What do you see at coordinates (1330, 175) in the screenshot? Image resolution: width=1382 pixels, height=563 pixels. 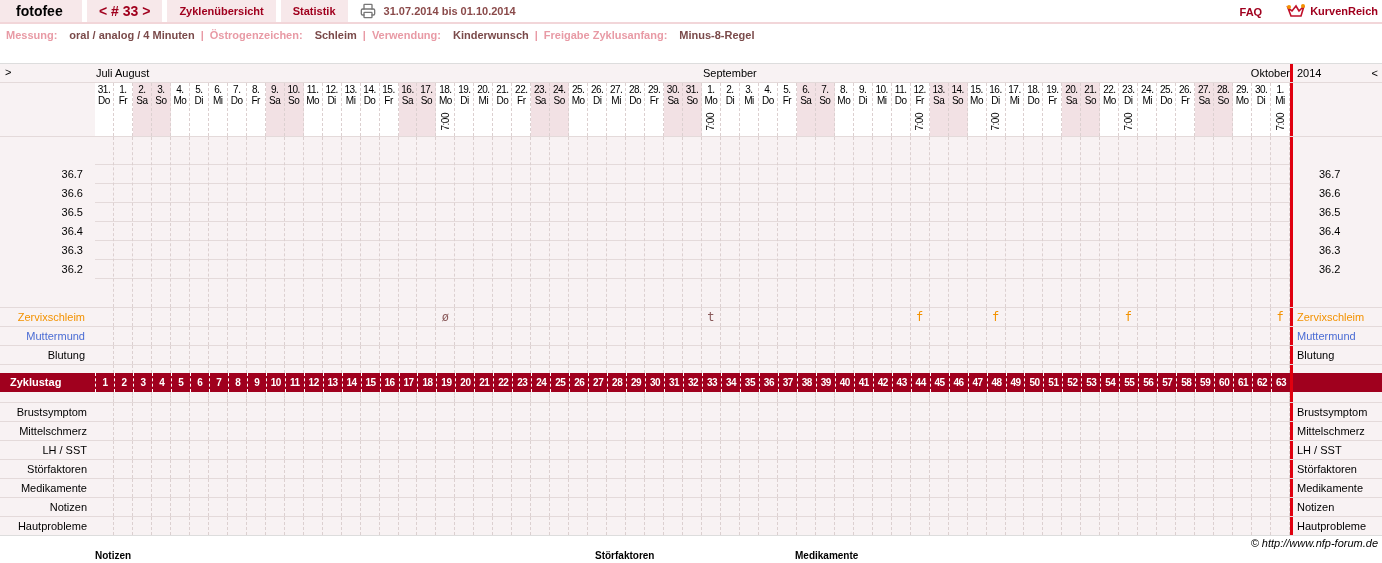 I see `temperature-label: 36.7` at bounding box center [1330, 175].